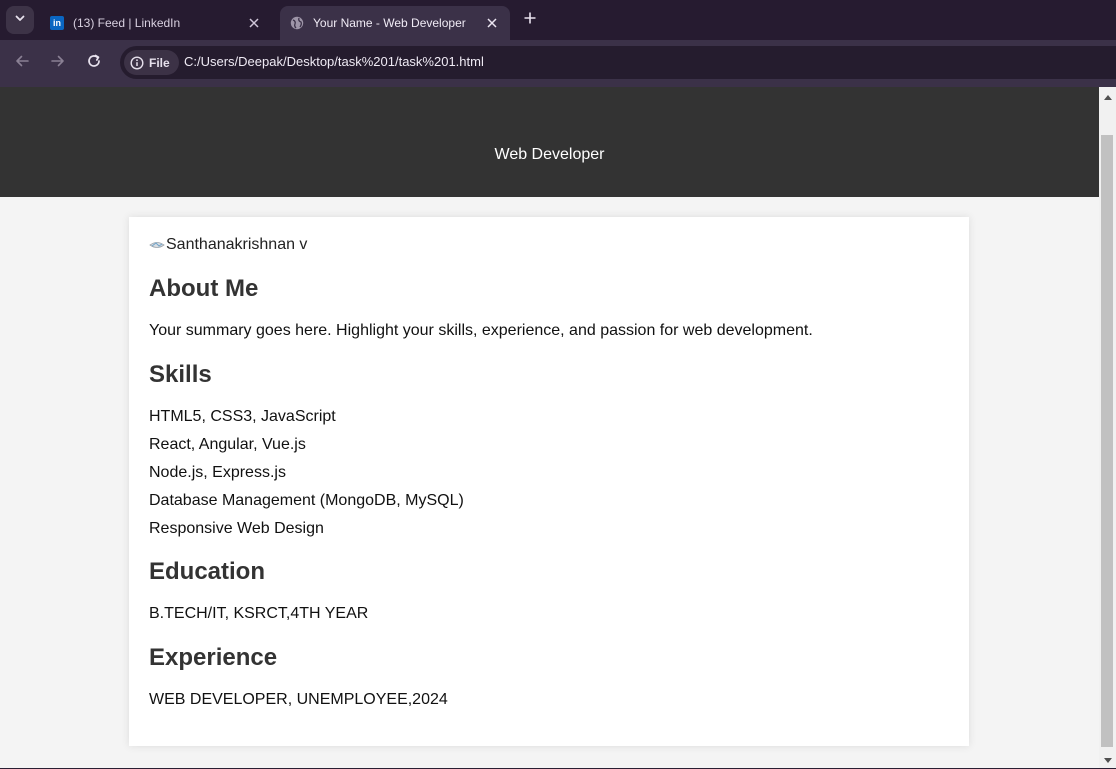  I want to click on experience-text: WEB DEVELOPER, UNEMPLOYEE,2024, so click(298, 699).